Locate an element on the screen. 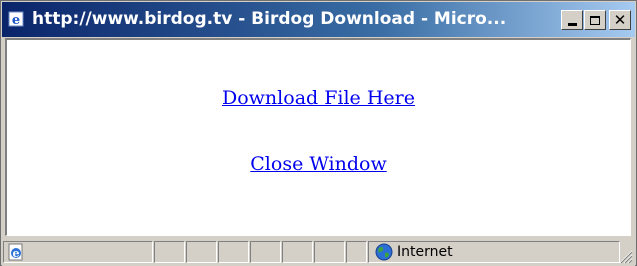  download-file-link: Download File Here is located at coordinates (318, 98).